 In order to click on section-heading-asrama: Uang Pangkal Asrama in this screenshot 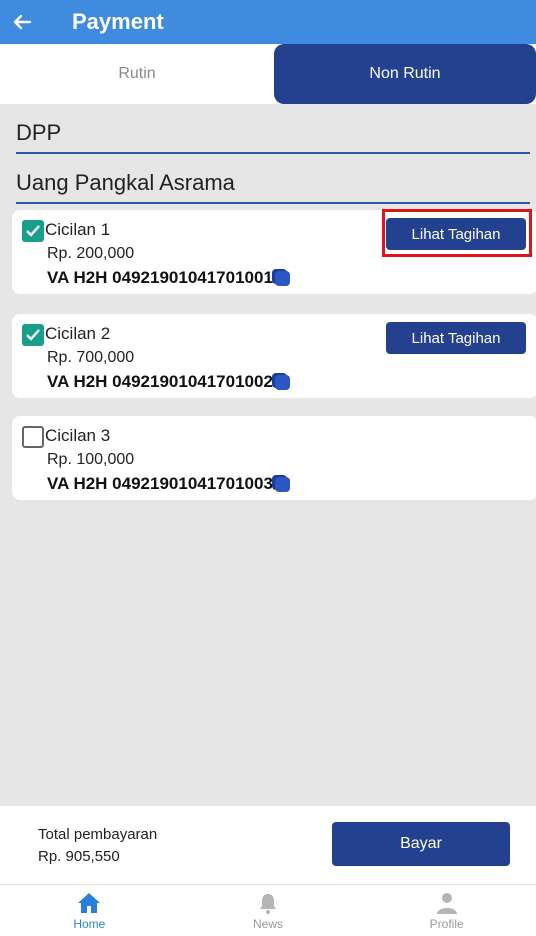, I will do `click(273, 187)`.